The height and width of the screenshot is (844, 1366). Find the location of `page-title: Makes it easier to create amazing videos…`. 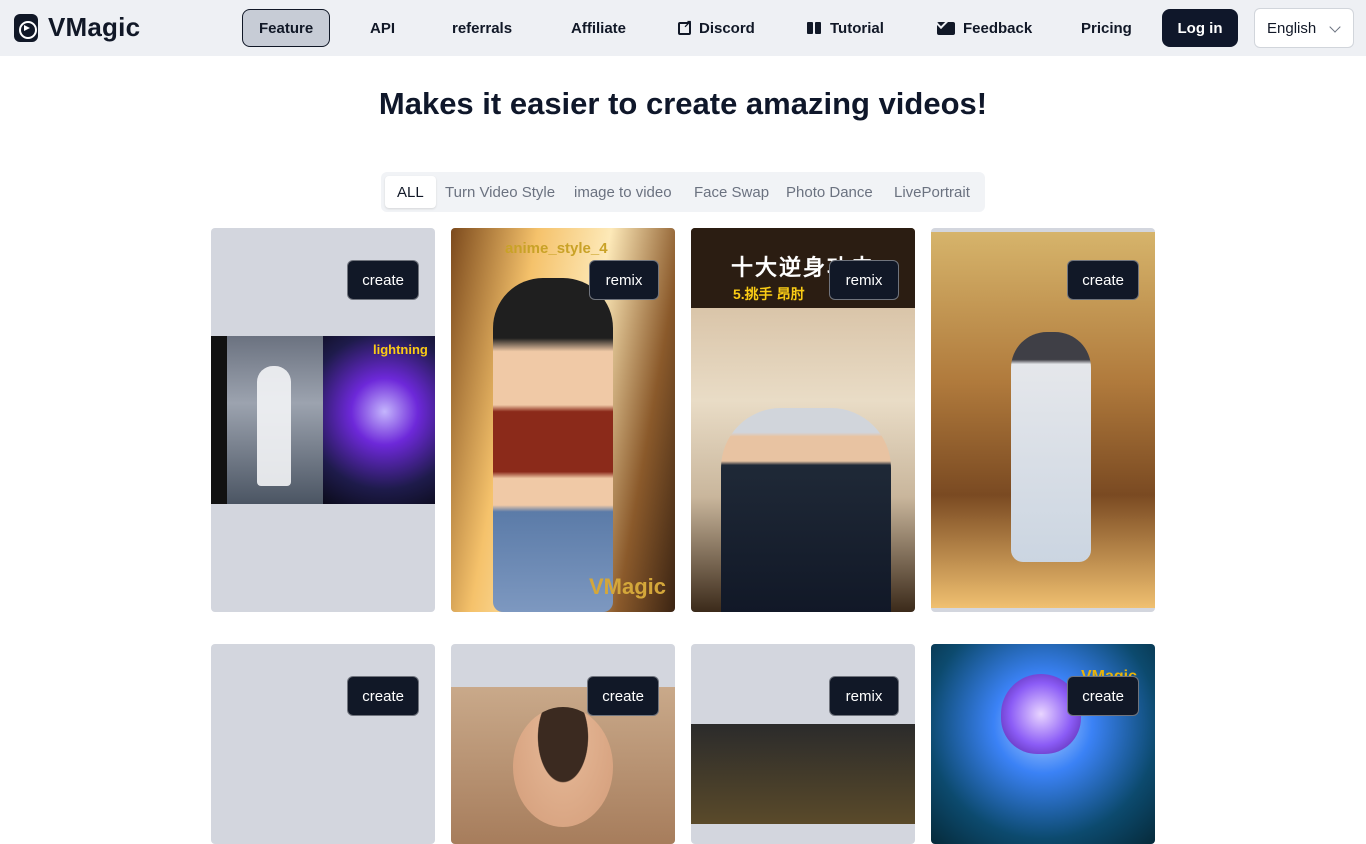

page-title: Makes it easier to create amazing videos… is located at coordinates (683, 103).